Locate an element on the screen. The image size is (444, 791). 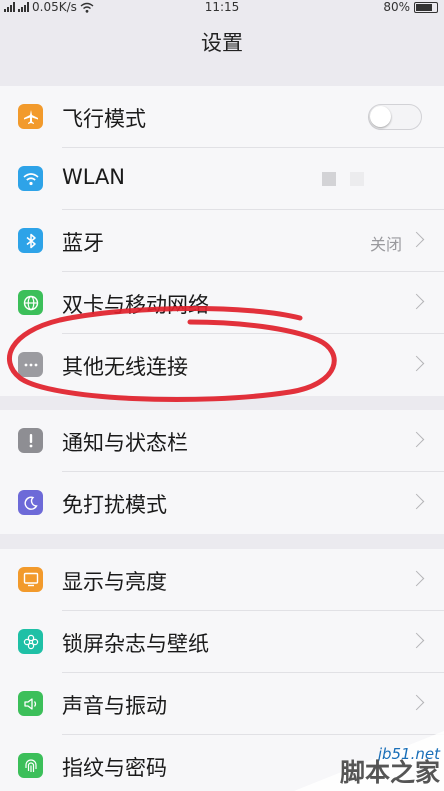
settings-item-display-brightness: 显示与亮度 is located at coordinates (222, 580).